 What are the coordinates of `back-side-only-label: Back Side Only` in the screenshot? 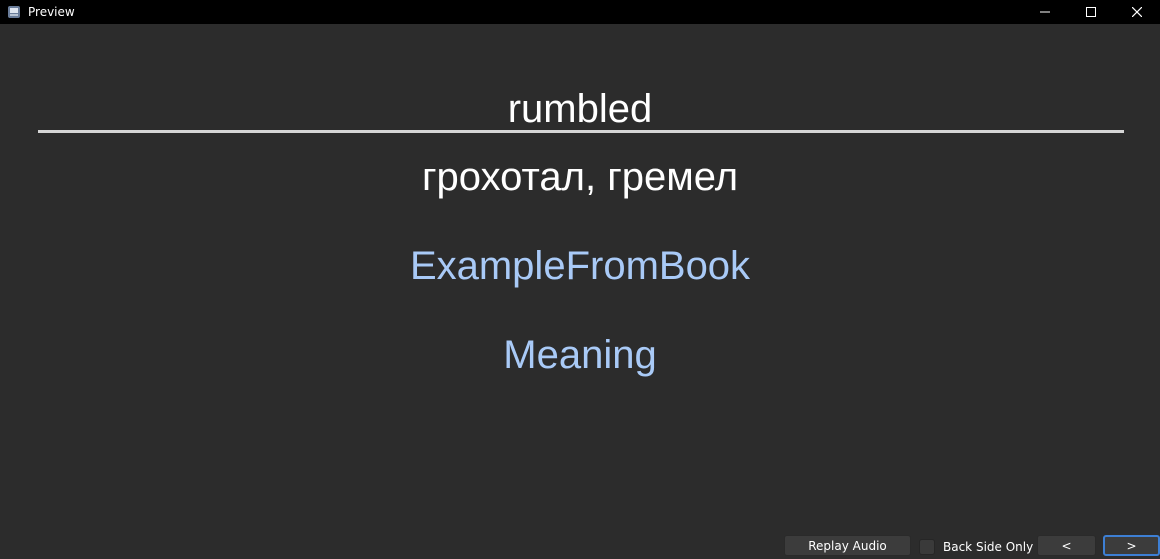 It's located at (988, 546).